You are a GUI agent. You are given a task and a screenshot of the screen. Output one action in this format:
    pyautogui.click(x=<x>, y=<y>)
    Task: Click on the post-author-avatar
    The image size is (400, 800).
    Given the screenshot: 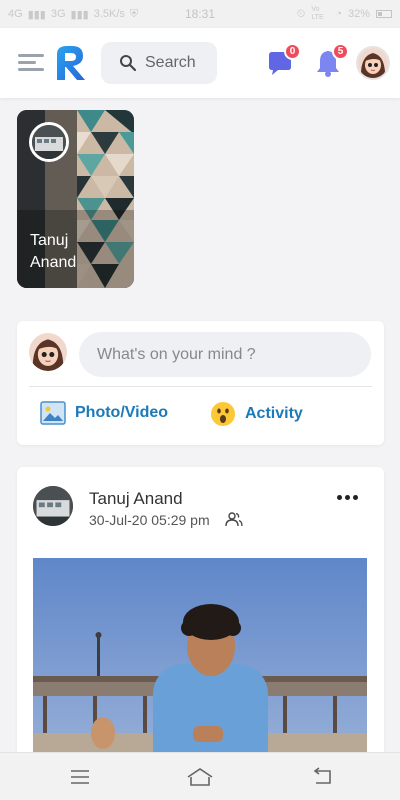 What is the action you would take?
    pyautogui.click(x=53, y=506)
    